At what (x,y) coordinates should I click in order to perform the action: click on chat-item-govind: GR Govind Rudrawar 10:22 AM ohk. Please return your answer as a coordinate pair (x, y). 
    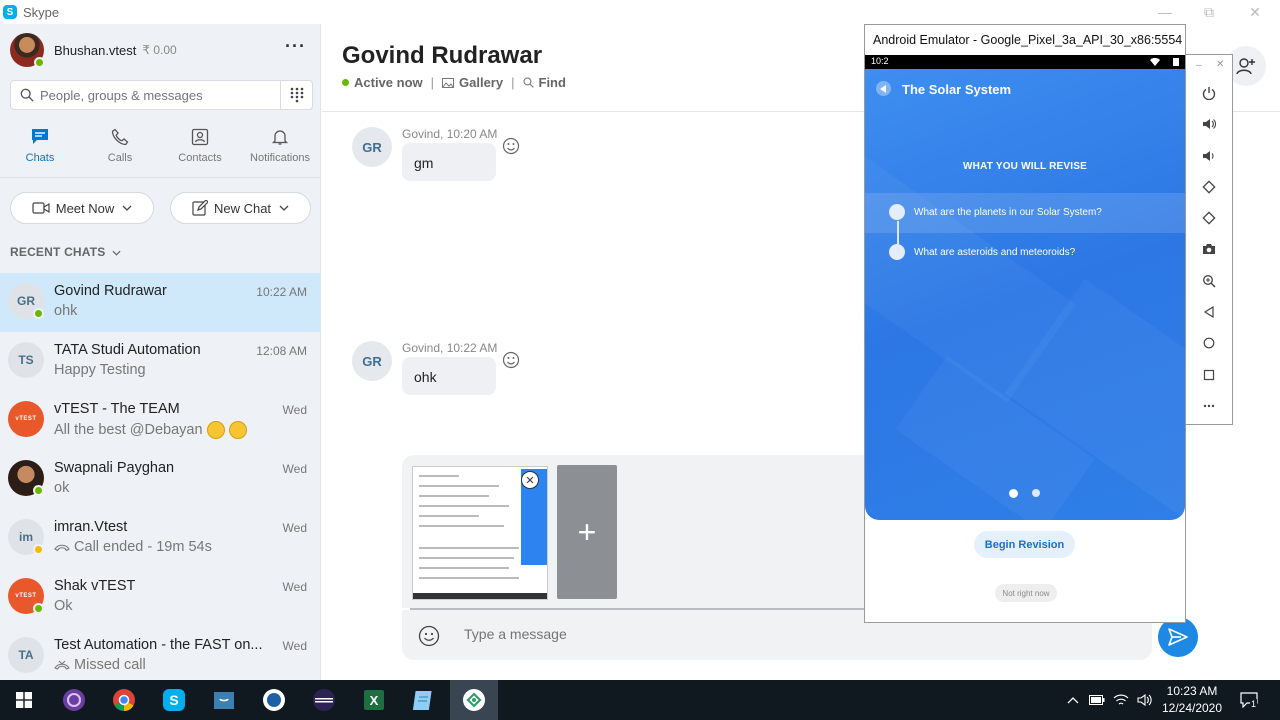
    Looking at the image, I should click on (160, 302).